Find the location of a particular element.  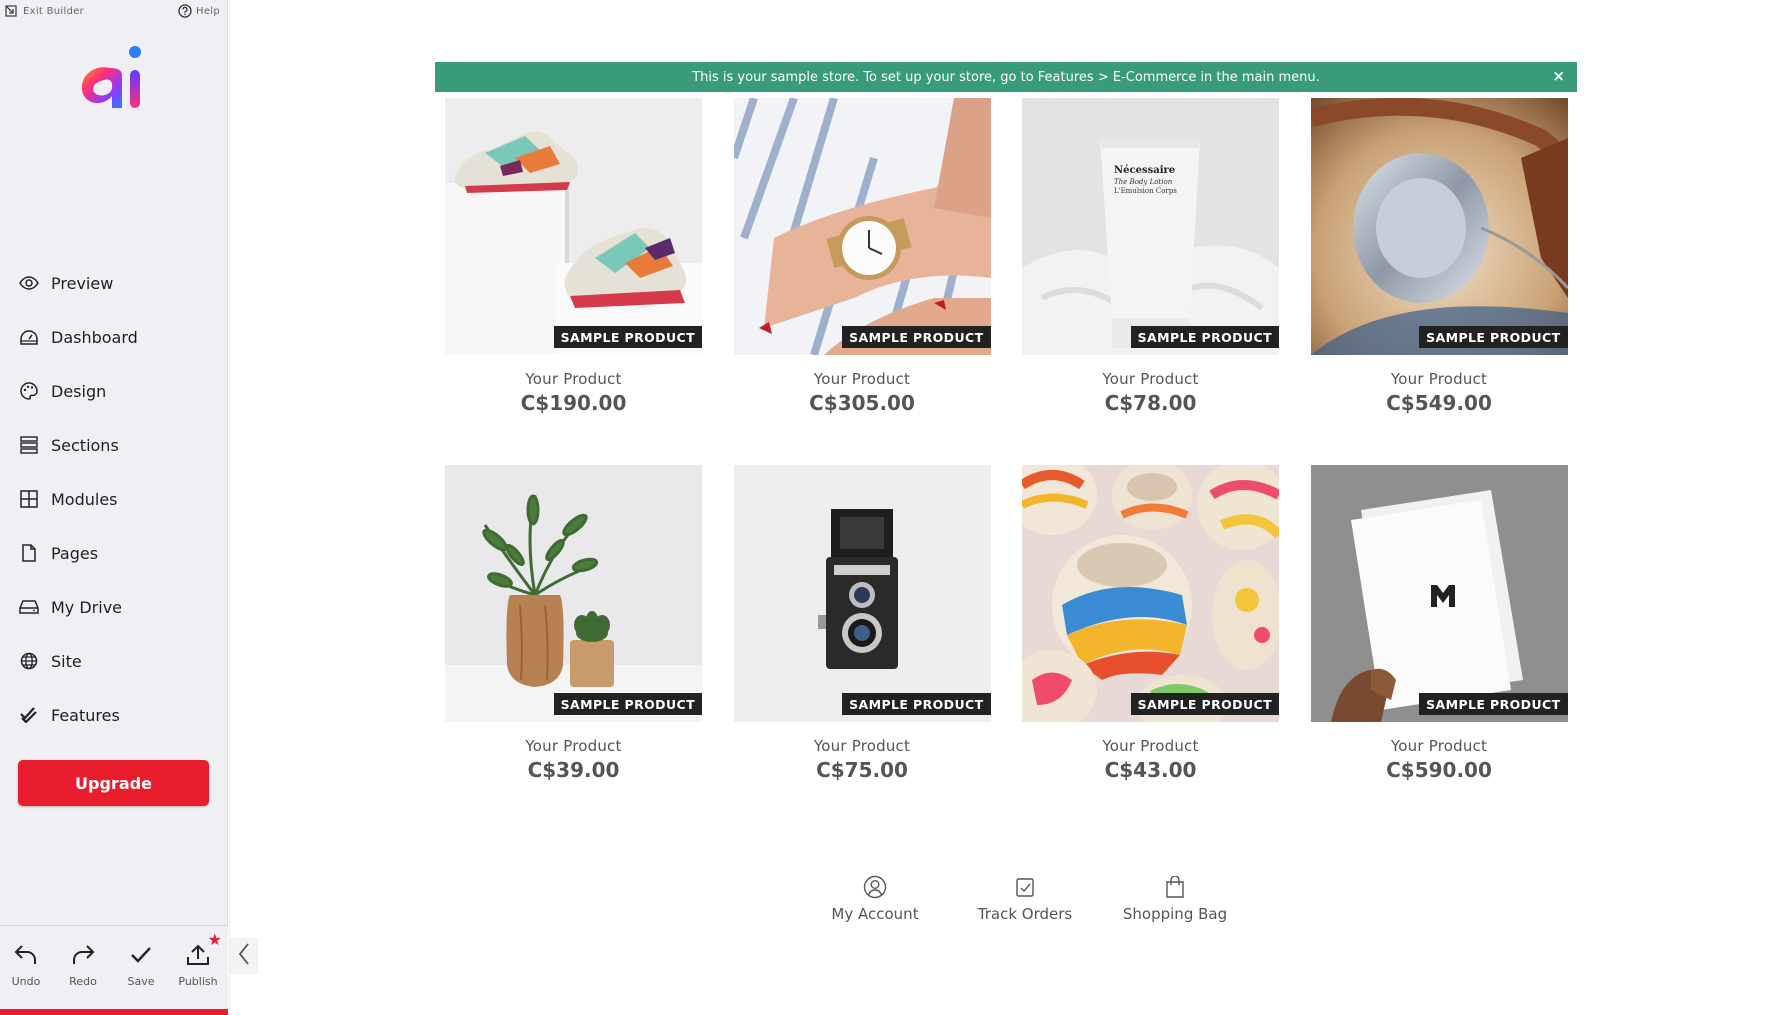

product-price: C$78.00 is located at coordinates (1150, 403).